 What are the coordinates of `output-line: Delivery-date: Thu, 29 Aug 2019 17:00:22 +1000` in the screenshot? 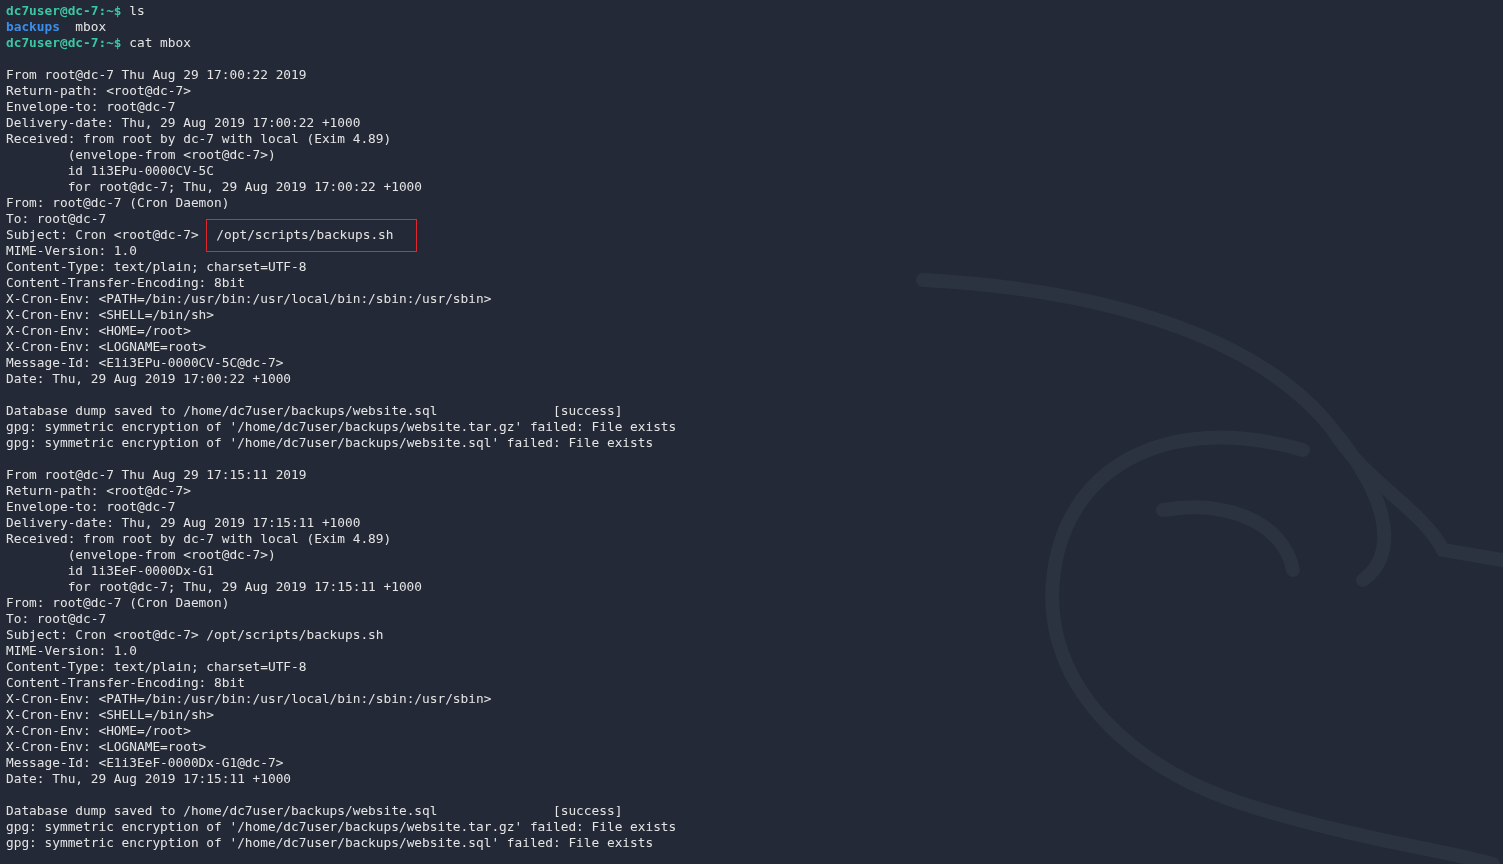 It's located at (183, 123).